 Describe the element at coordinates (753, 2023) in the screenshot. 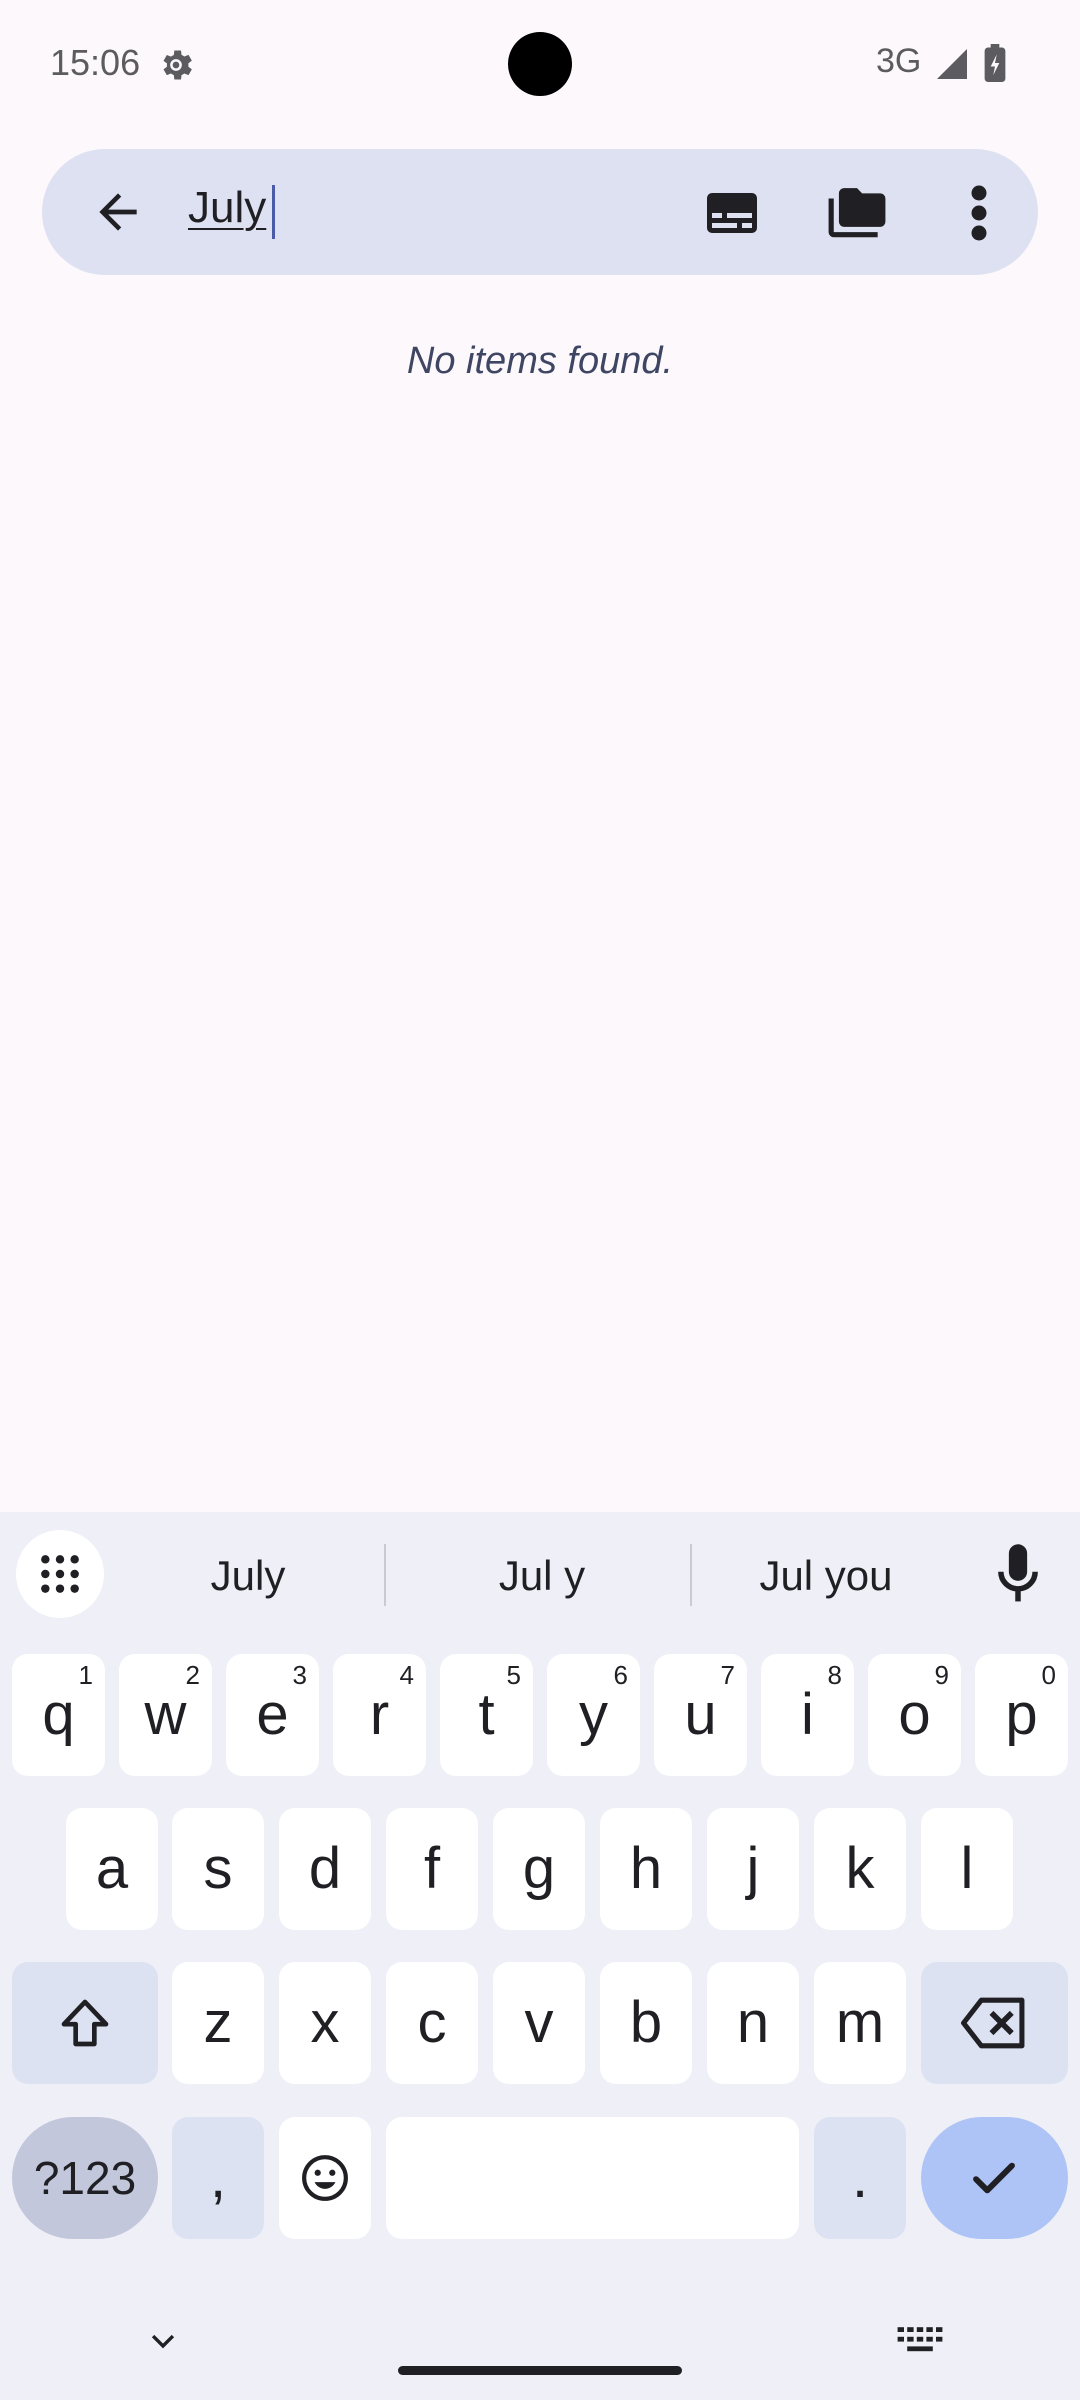

I see `key-n: n` at that location.